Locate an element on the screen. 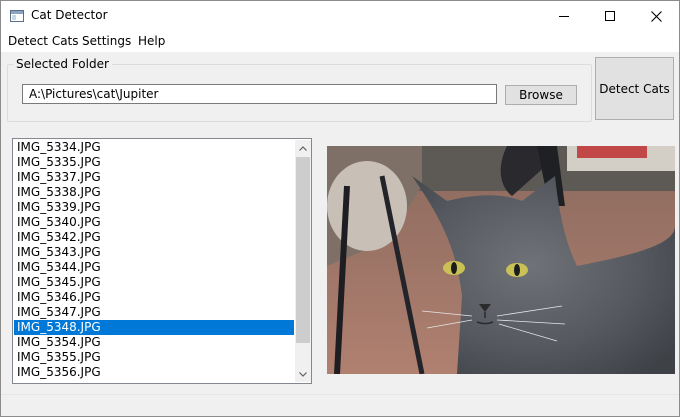  browse-button: Browse is located at coordinates (541, 95).